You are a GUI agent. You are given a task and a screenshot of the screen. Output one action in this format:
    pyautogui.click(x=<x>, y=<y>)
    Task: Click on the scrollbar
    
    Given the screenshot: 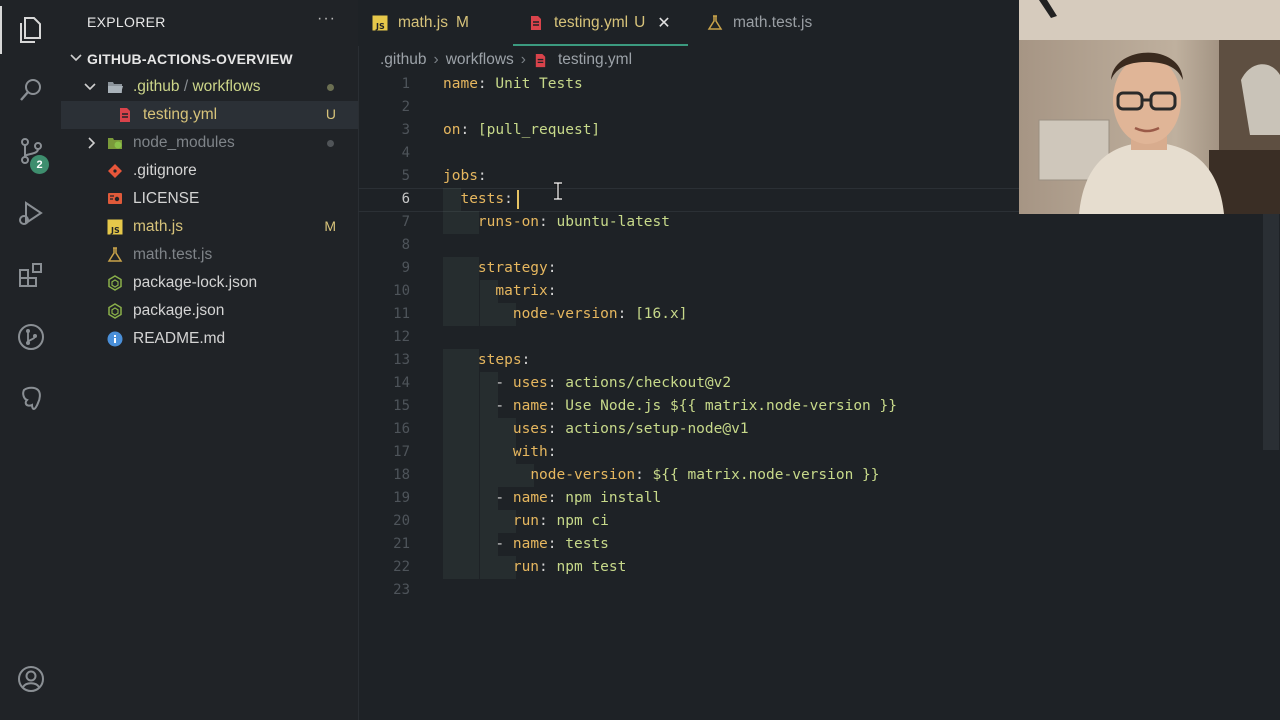 What is the action you would take?
    pyautogui.click(x=1271, y=332)
    